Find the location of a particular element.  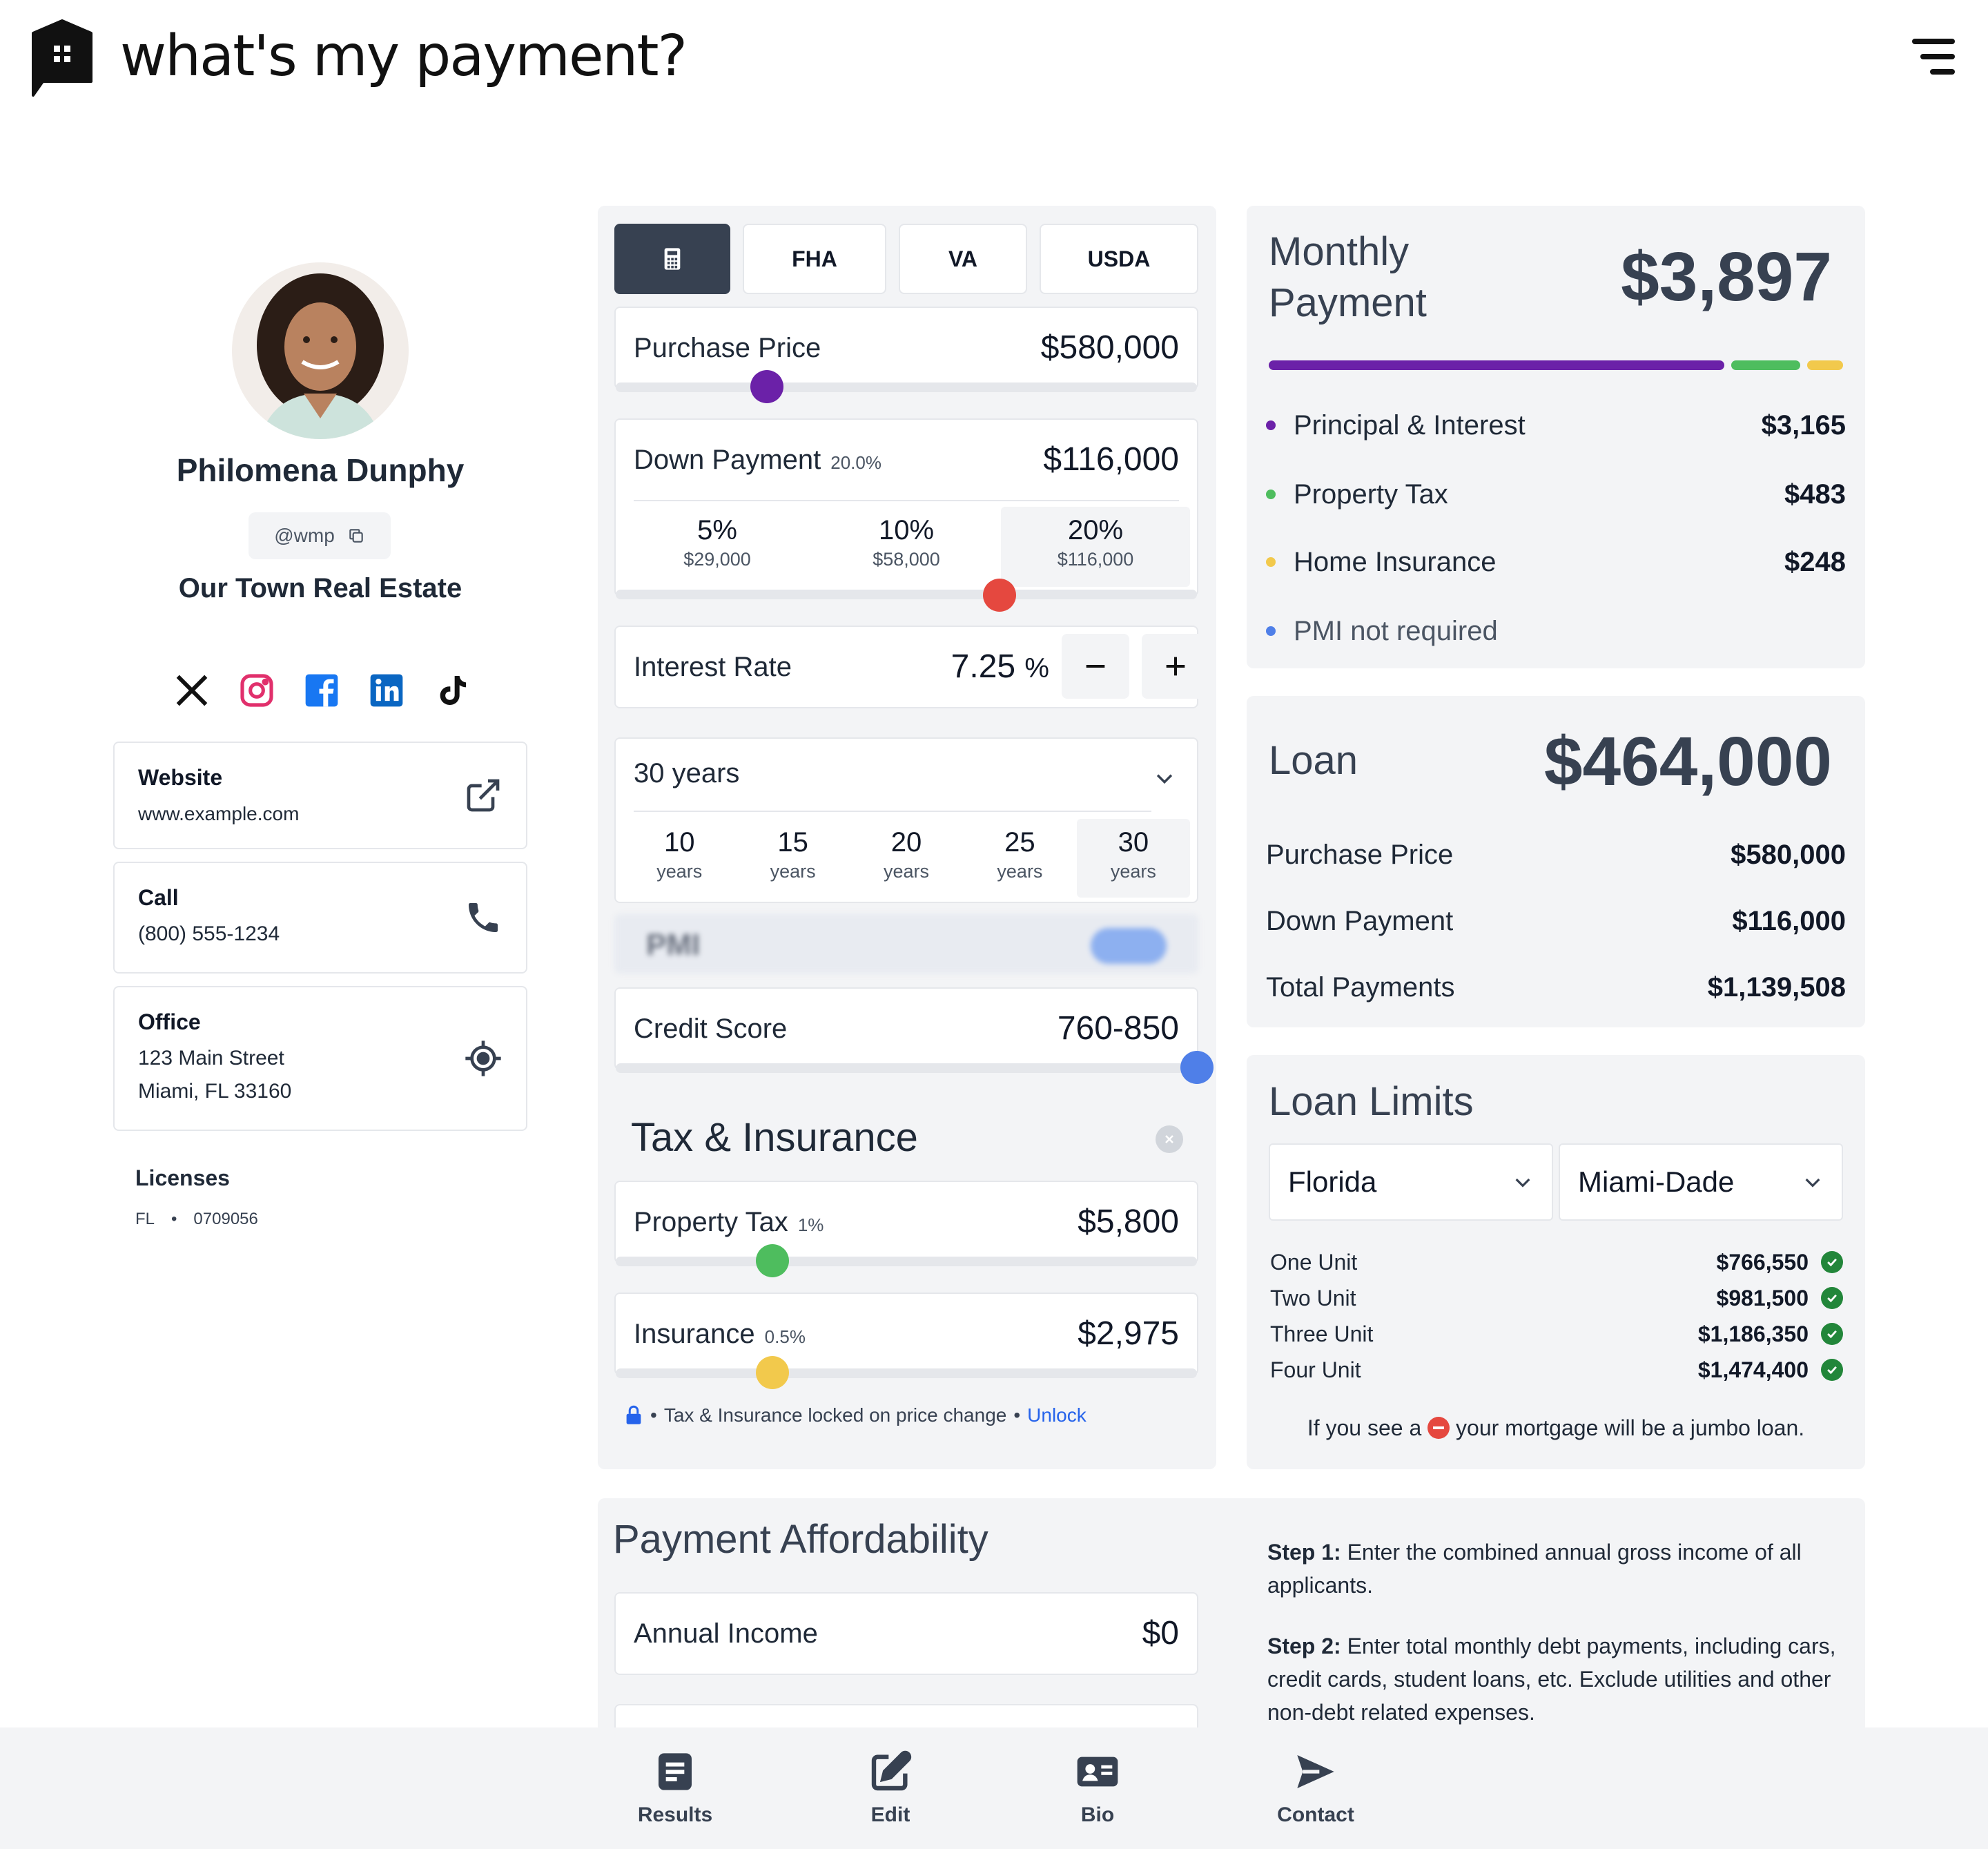

preset-amount: $58,000 is located at coordinates (906, 559).